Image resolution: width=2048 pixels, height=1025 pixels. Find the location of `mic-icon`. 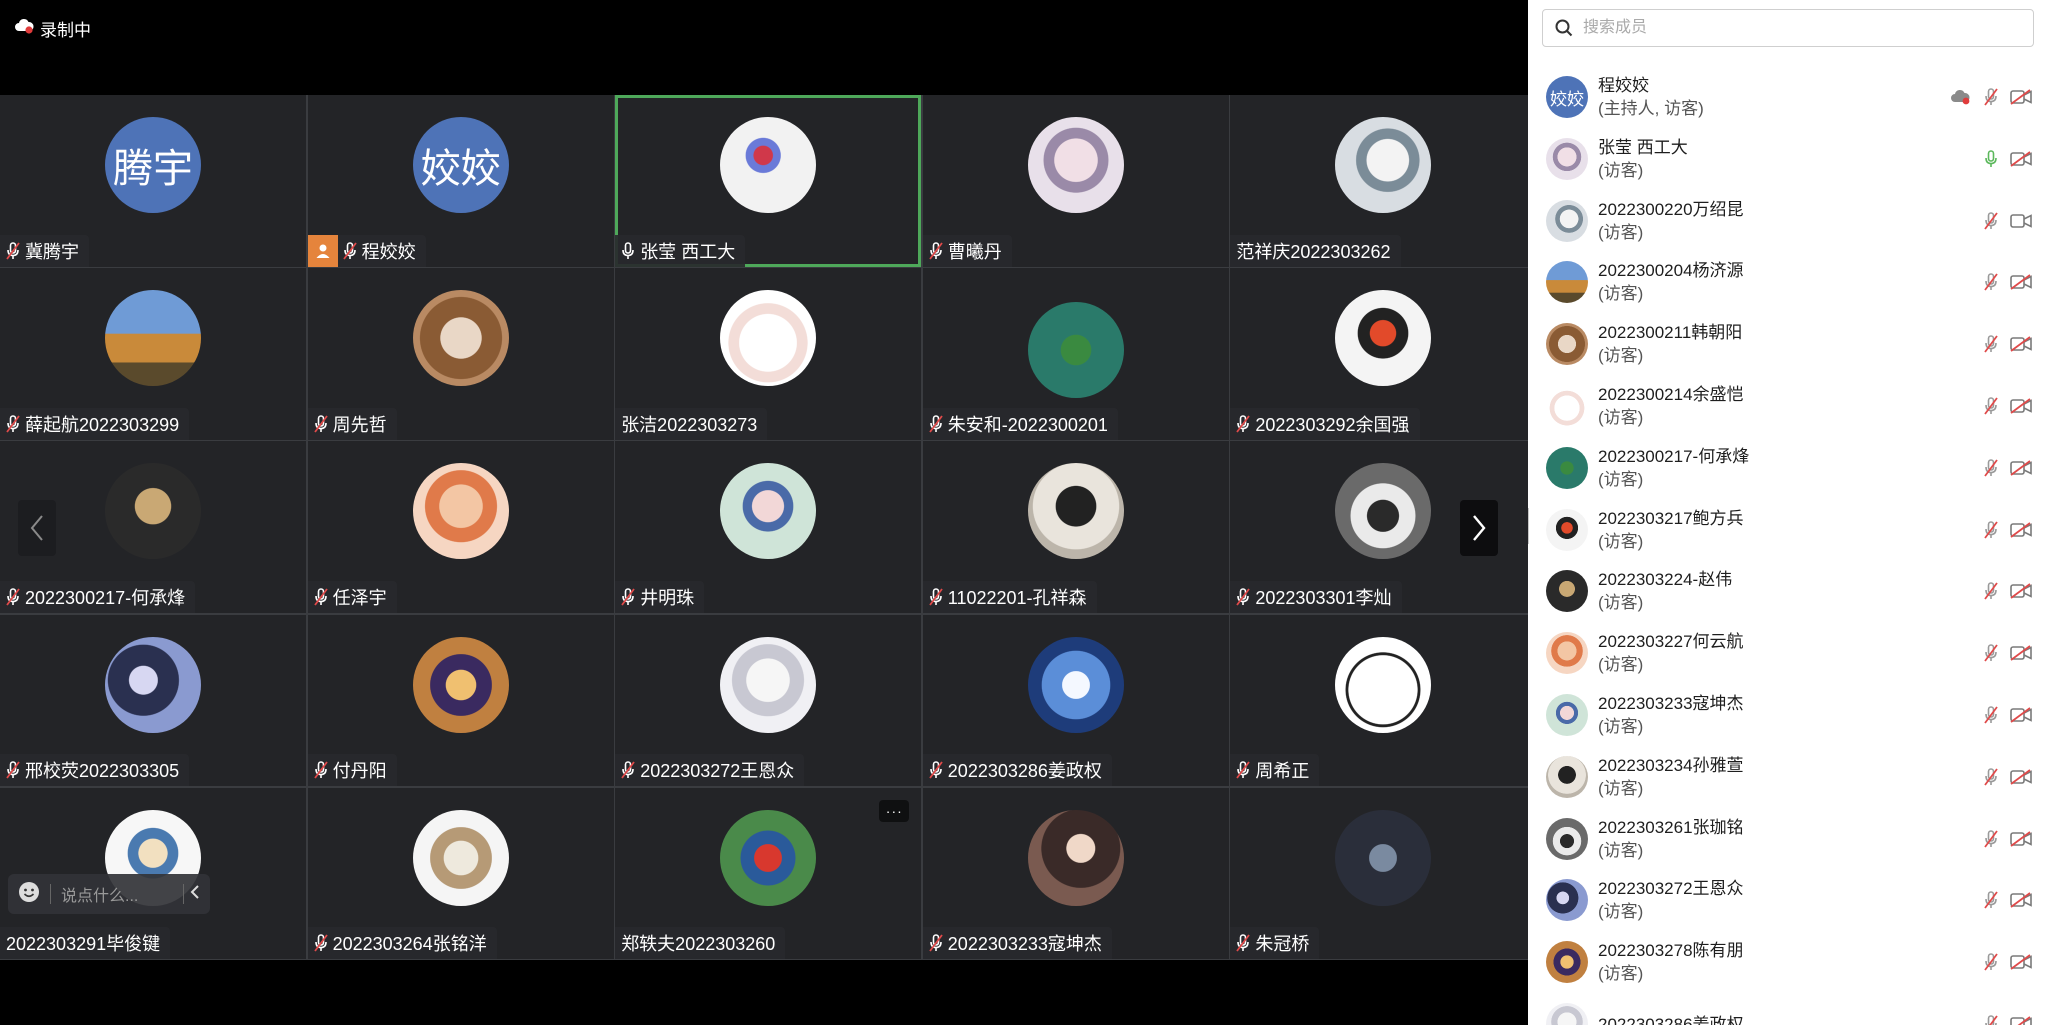

mic-icon is located at coordinates (1991, 158).